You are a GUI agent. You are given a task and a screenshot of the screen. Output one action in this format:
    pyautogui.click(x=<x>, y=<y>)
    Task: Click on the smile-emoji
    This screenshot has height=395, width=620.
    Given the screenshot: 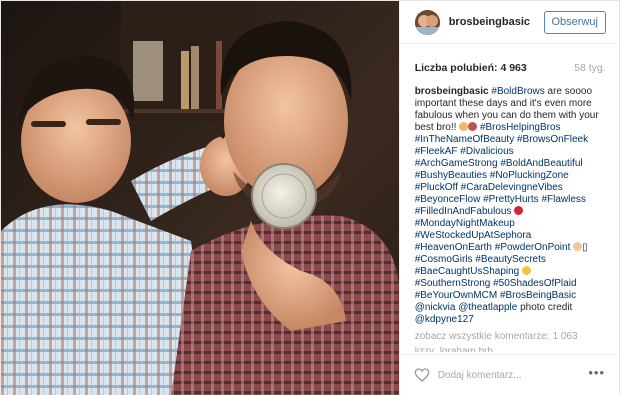 What is the action you would take?
    pyautogui.click(x=527, y=270)
    